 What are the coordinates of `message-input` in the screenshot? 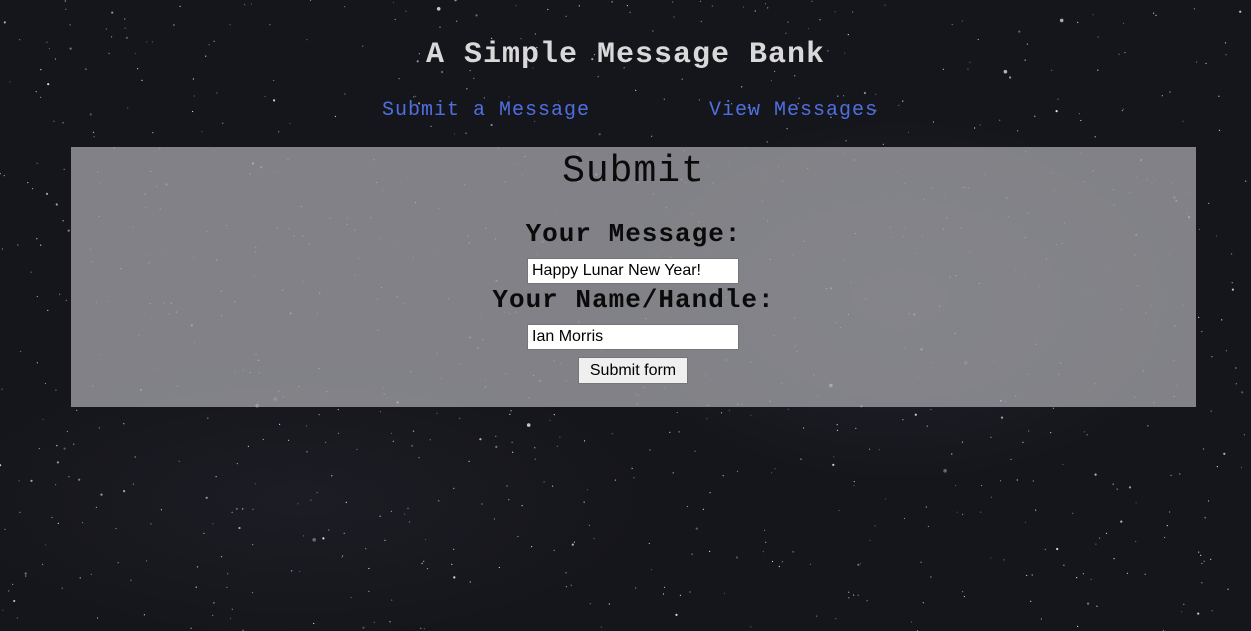 It's located at (633, 271).